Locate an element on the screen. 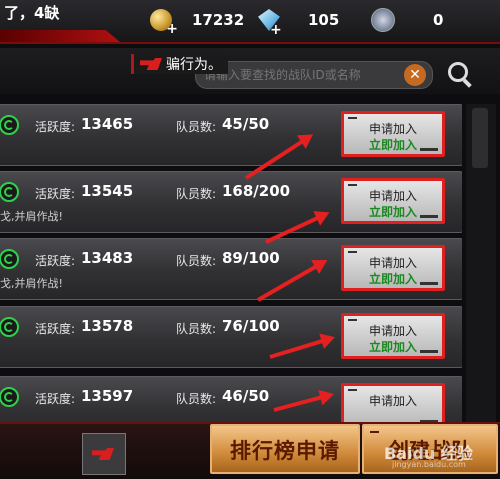 The width and height of the screenshot is (500, 479). rank-apply-button: 排行榜申请 is located at coordinates (285, 449).